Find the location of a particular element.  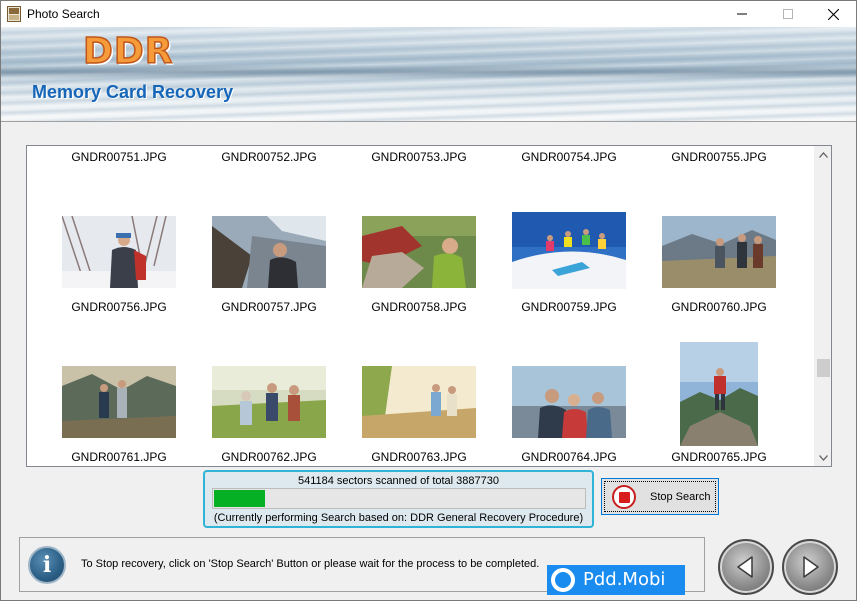

photo-filename: GNDR00765.JPG is located at coordinates (719, 457).